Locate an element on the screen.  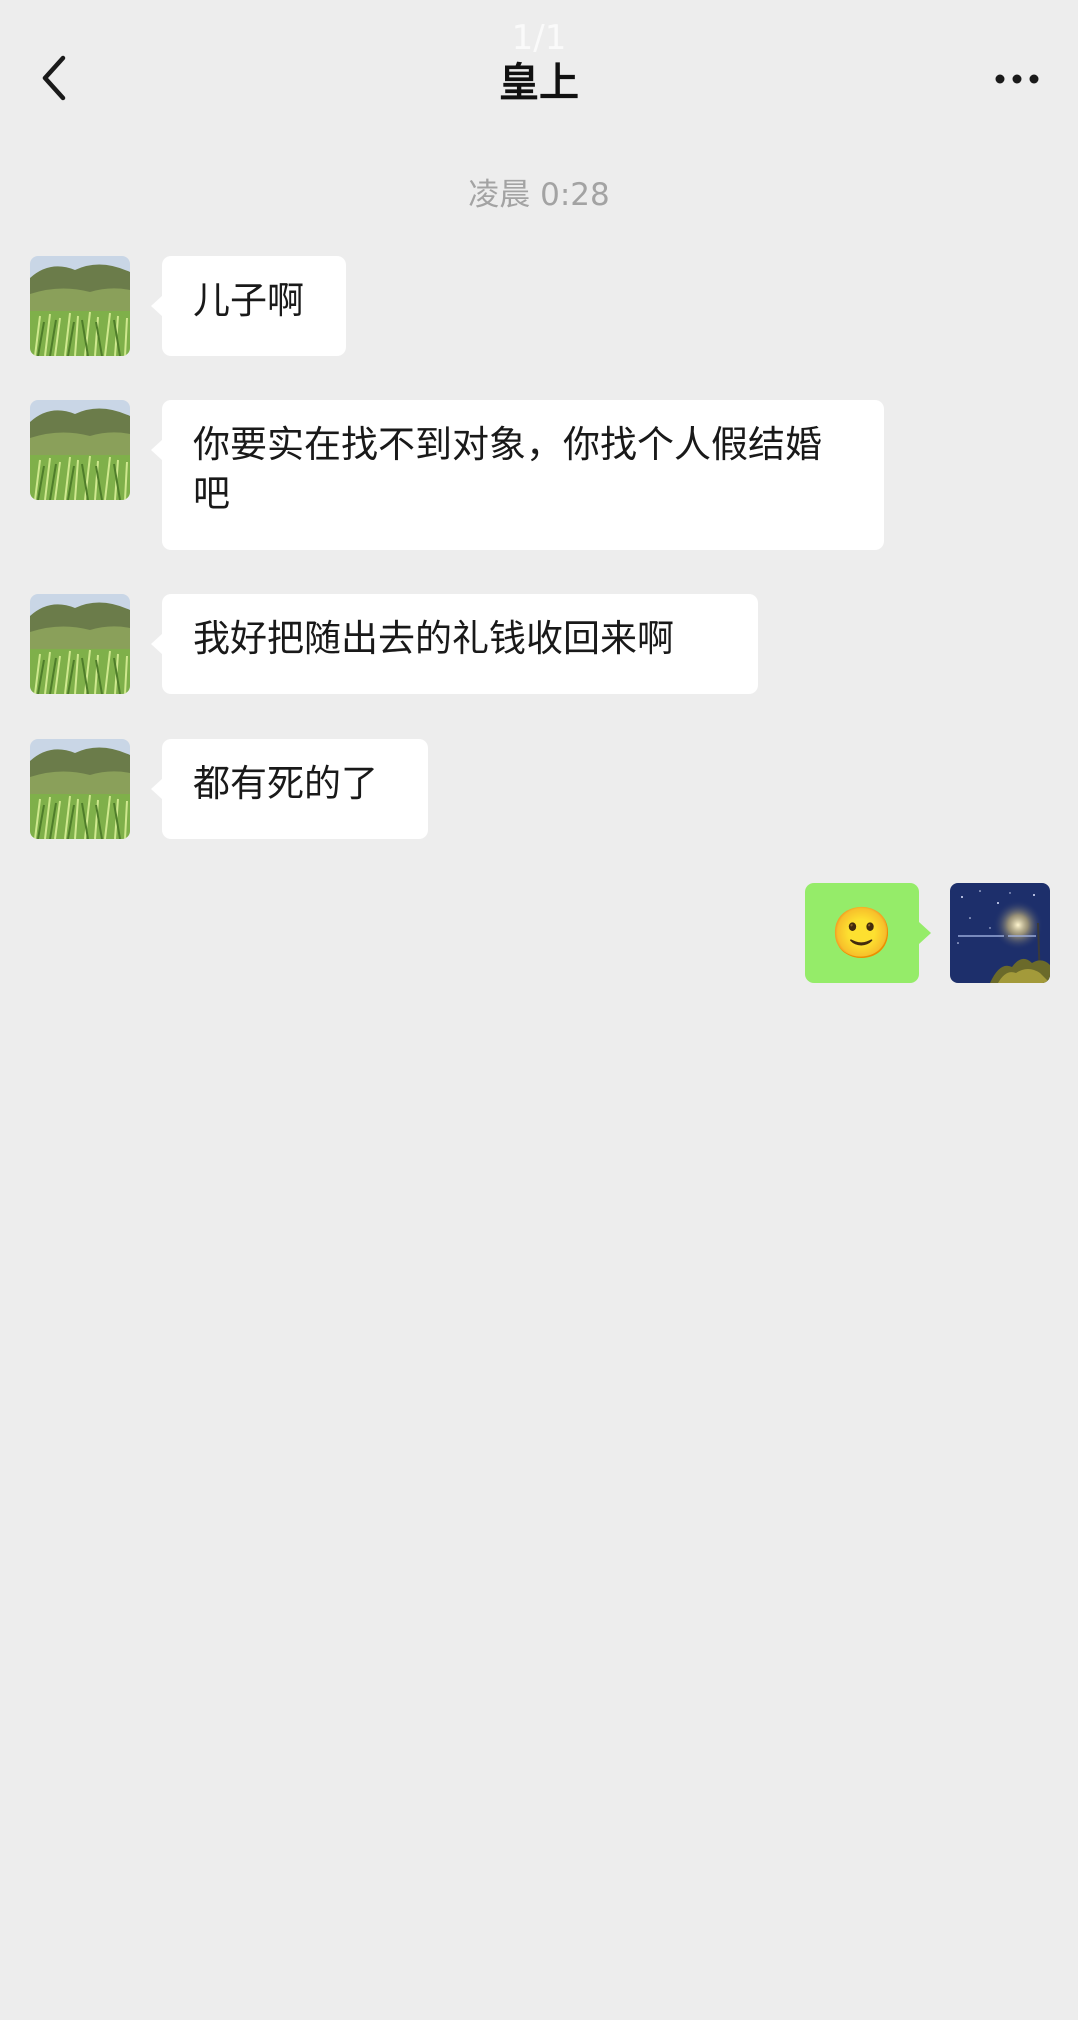
more-button is located at coordinates (1017, 79).